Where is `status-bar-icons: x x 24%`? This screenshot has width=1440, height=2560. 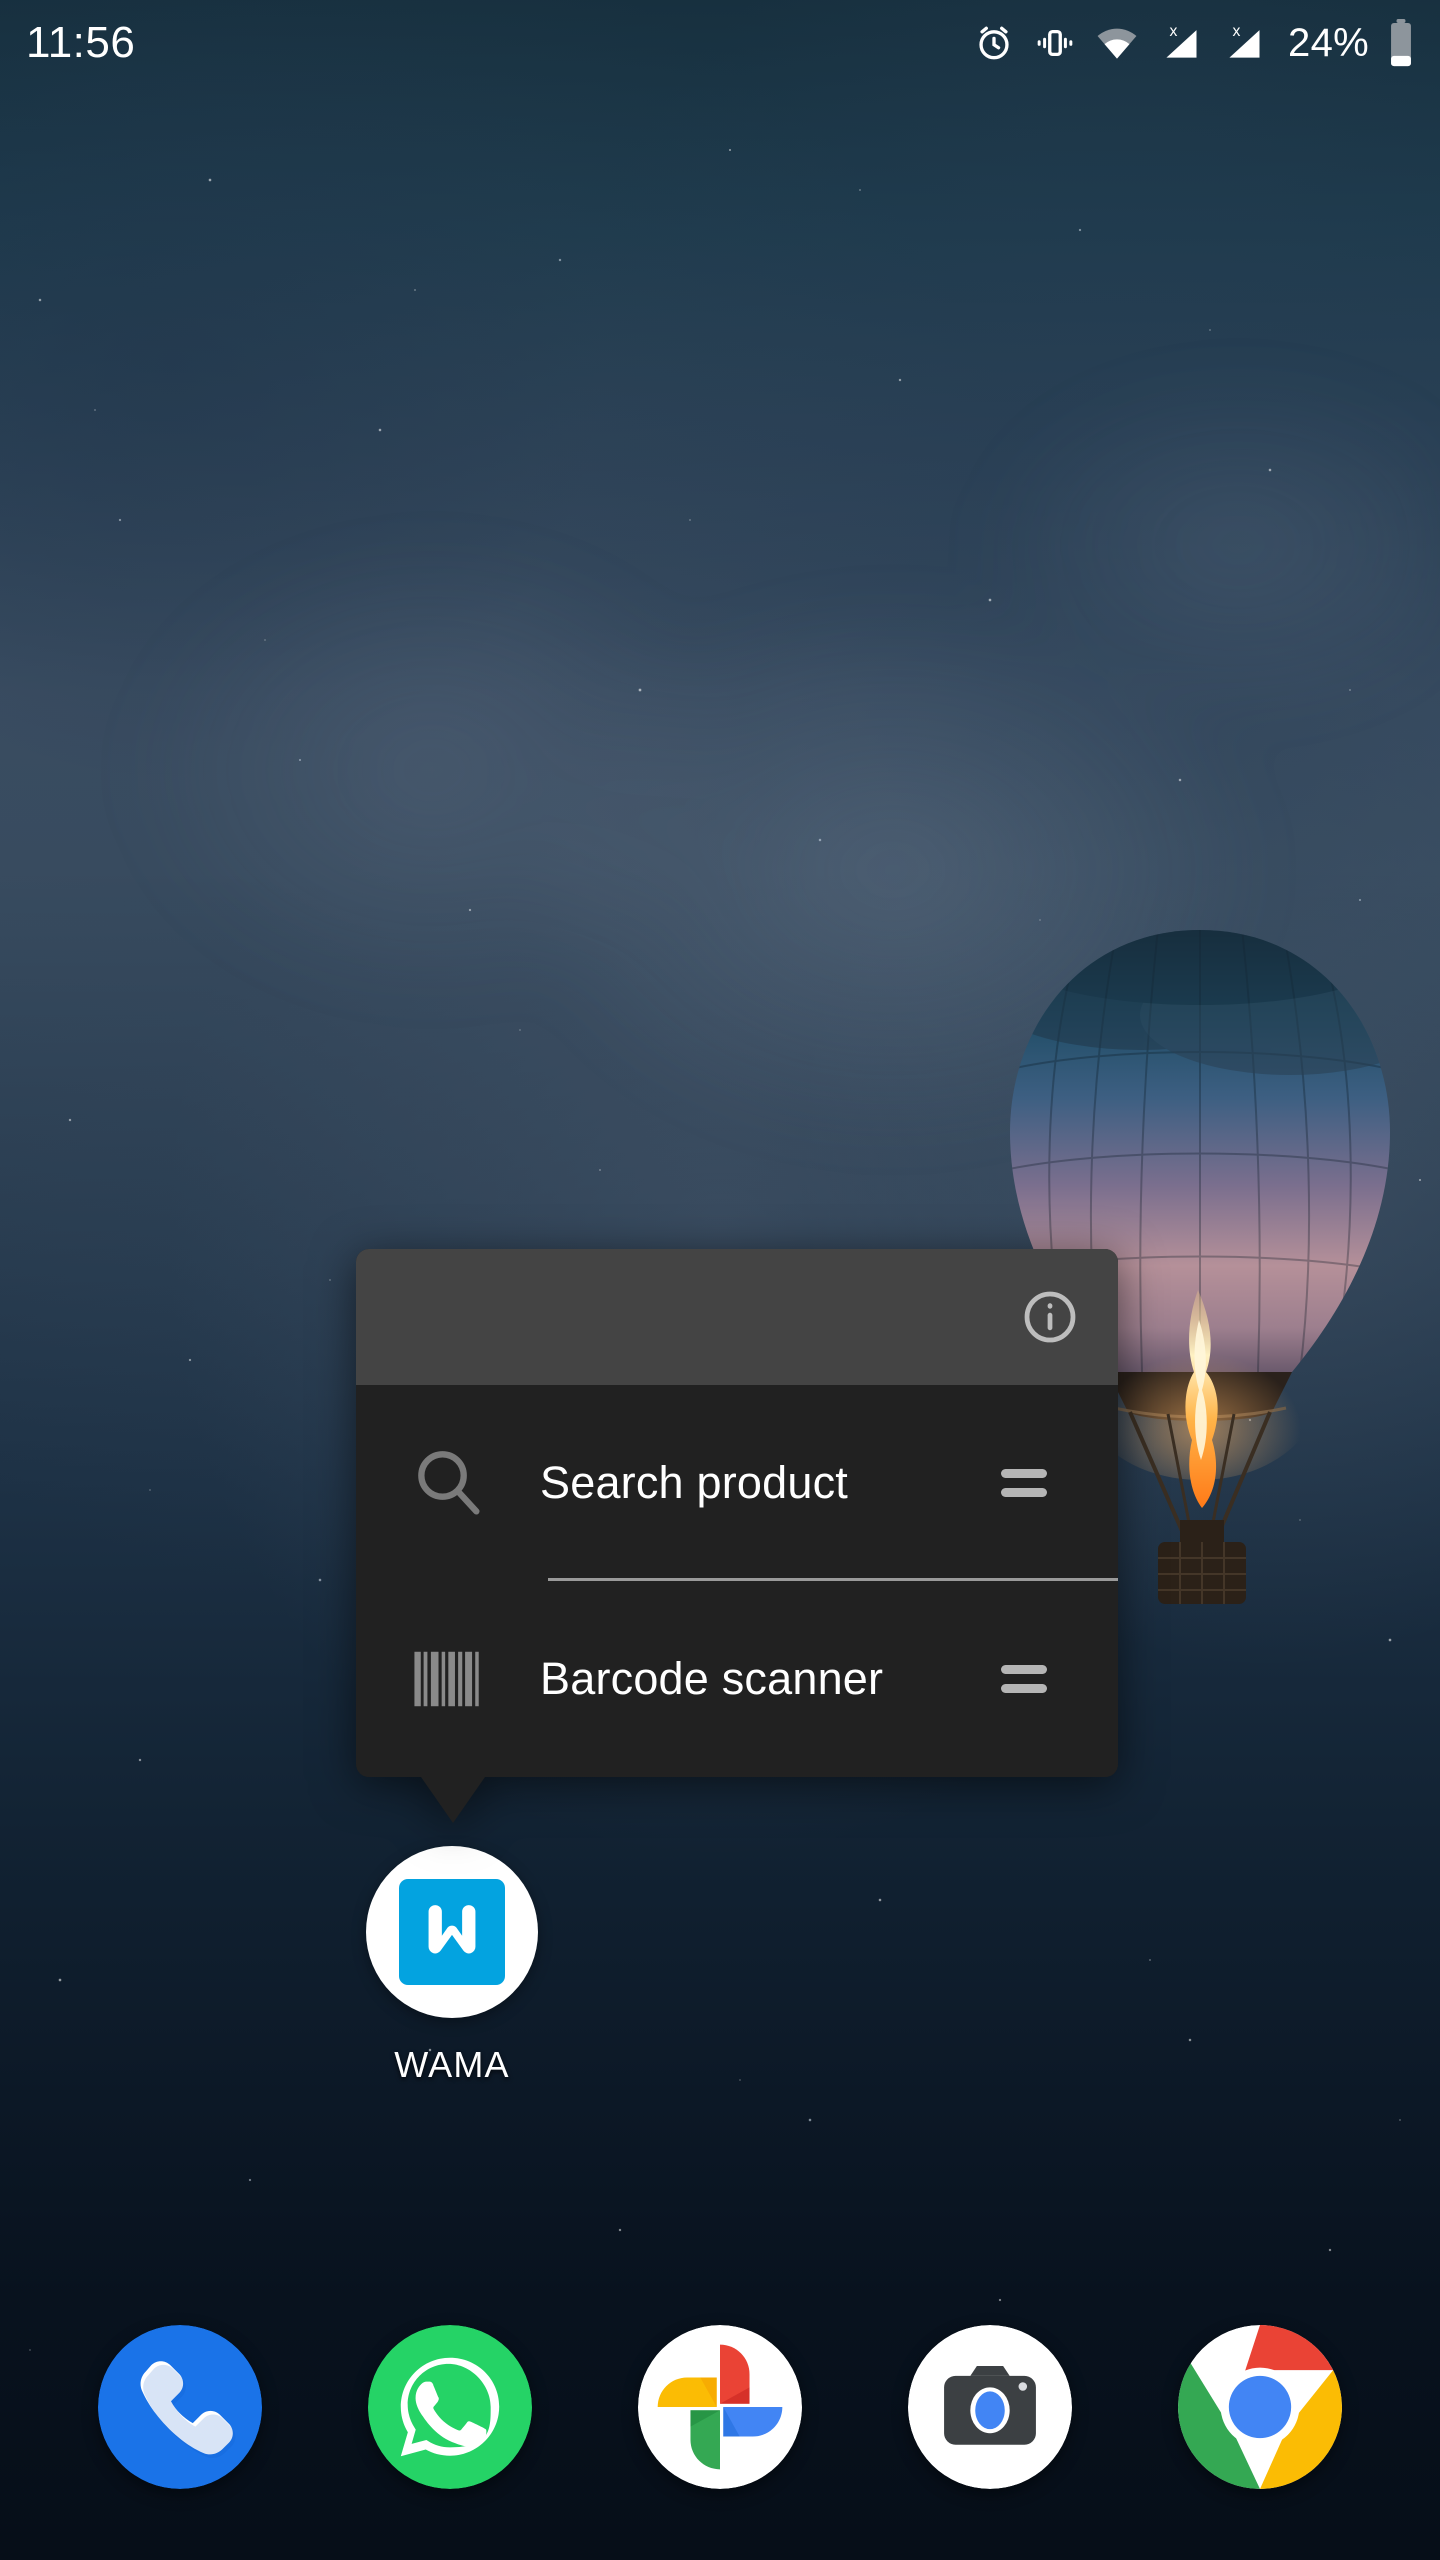
status-bar-icons: x x 24% is located at coordinates (1193, 43).